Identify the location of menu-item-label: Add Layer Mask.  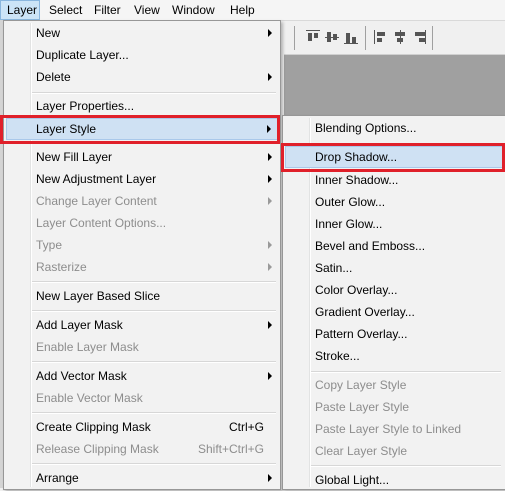
(79, 325).